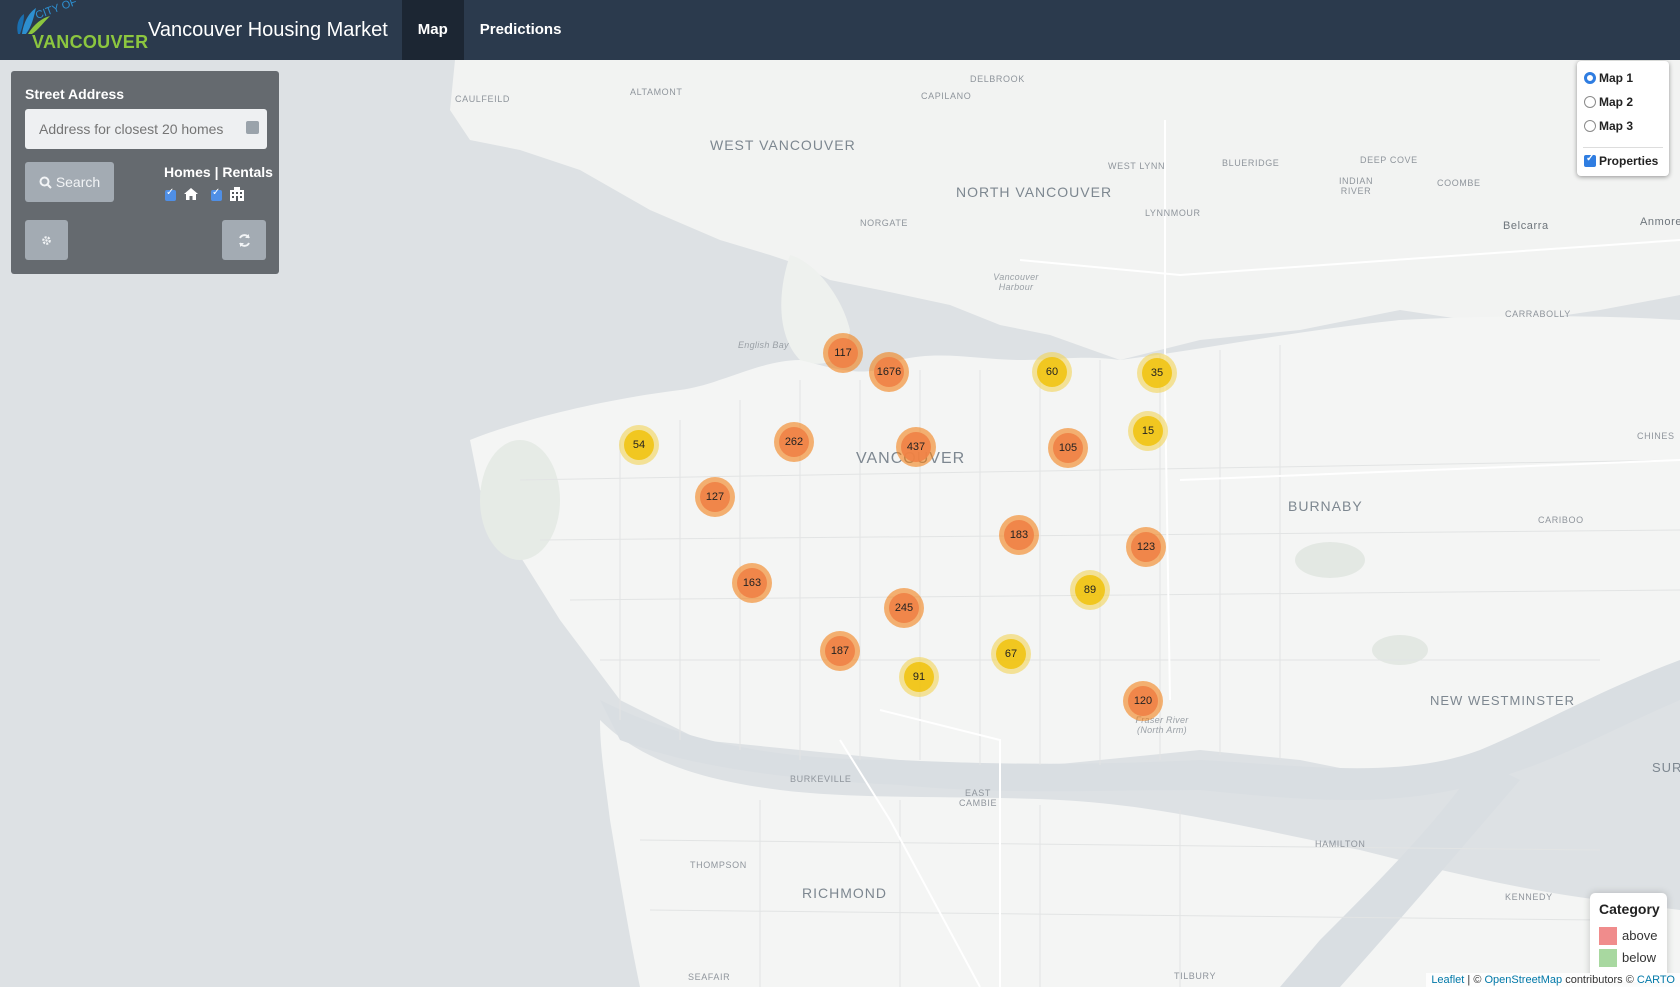 This screenshot has height=987, width=1680. I want to click on label-east-cambie: EAST CAMBIE, so click(978, 798).